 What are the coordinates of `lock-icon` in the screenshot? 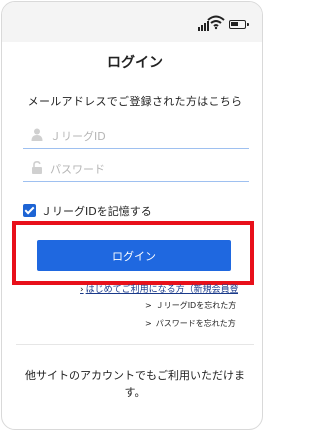 It's located at (37, 167).